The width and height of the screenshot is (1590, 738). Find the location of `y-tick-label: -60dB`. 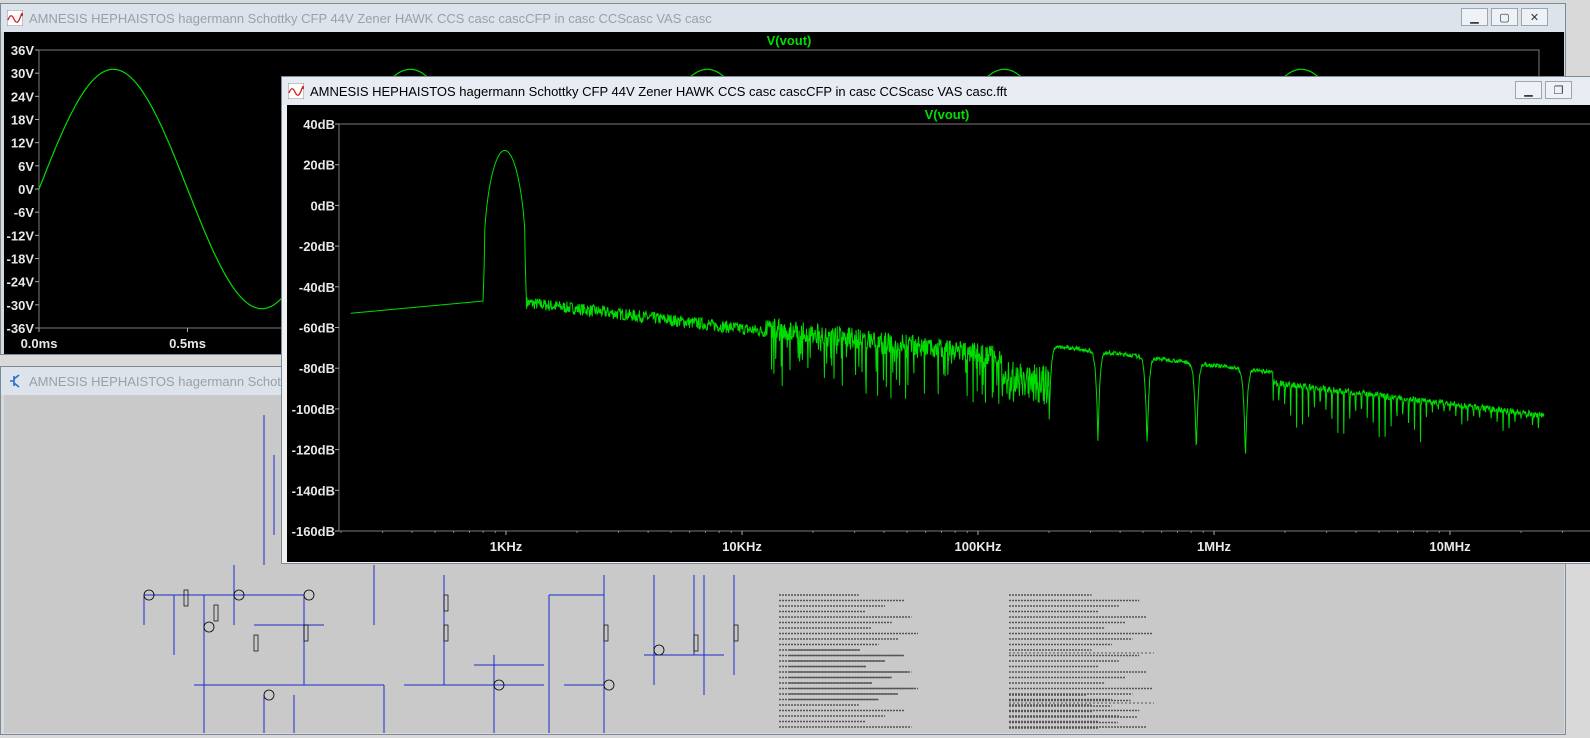

y-tick-label: -60dB is located at coordinates (317, 328).